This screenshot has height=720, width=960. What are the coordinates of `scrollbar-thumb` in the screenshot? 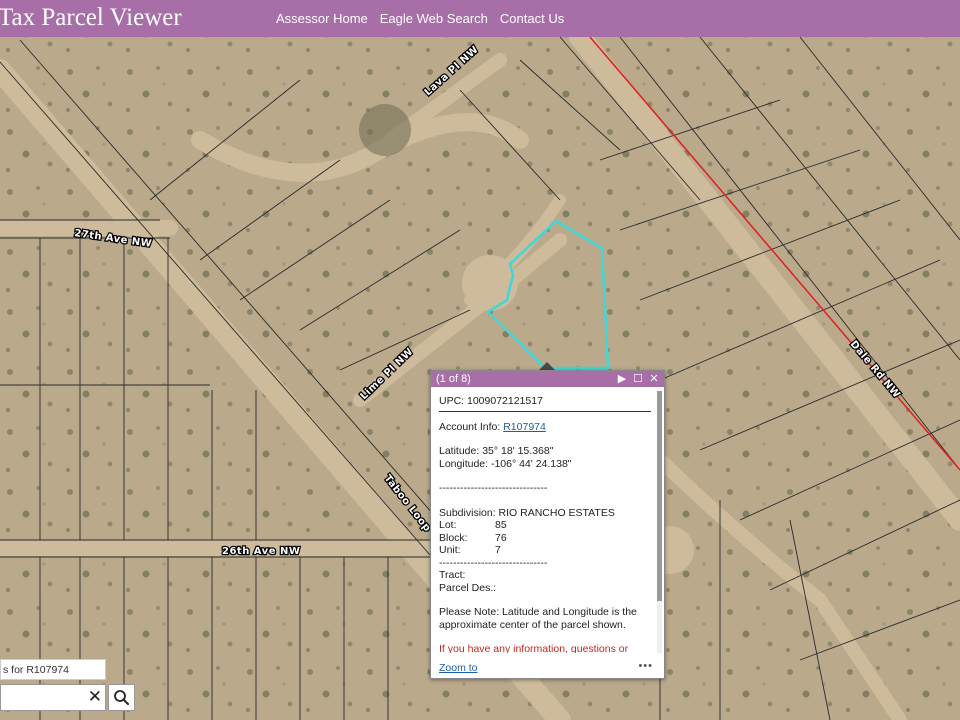 It's located at (659, 496).